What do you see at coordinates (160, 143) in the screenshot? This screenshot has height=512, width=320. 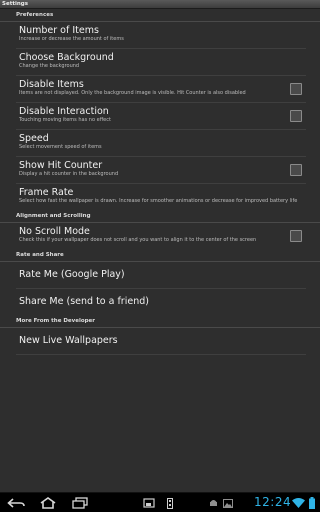 I see `pref-speed: Speed Select movement speed of items` at bounding box center [160, 143].